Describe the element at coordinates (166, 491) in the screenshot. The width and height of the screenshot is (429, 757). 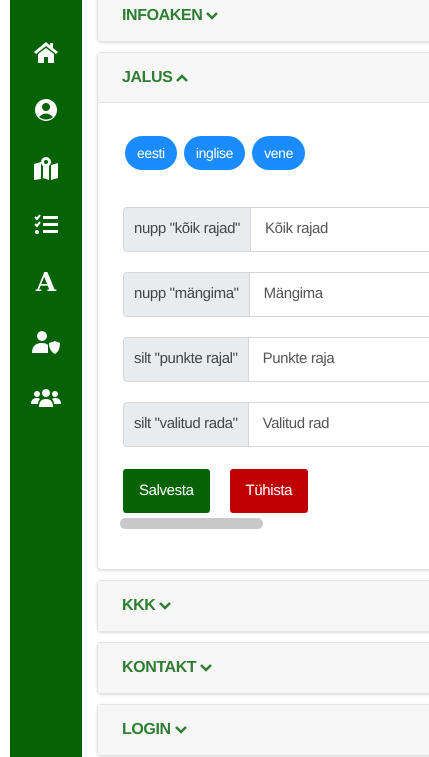
I see `save-button: Salvesta` at that location.